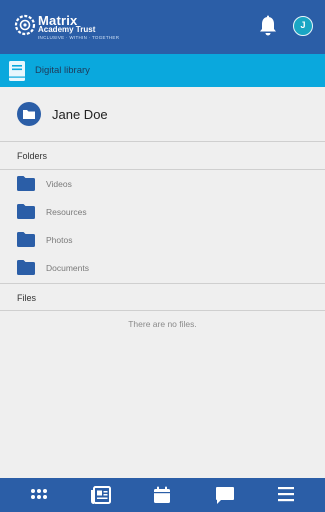 Image resolution: width=325 pixels, height=512 pixels. I want to click on nav-apps-button, so click(39, 495).